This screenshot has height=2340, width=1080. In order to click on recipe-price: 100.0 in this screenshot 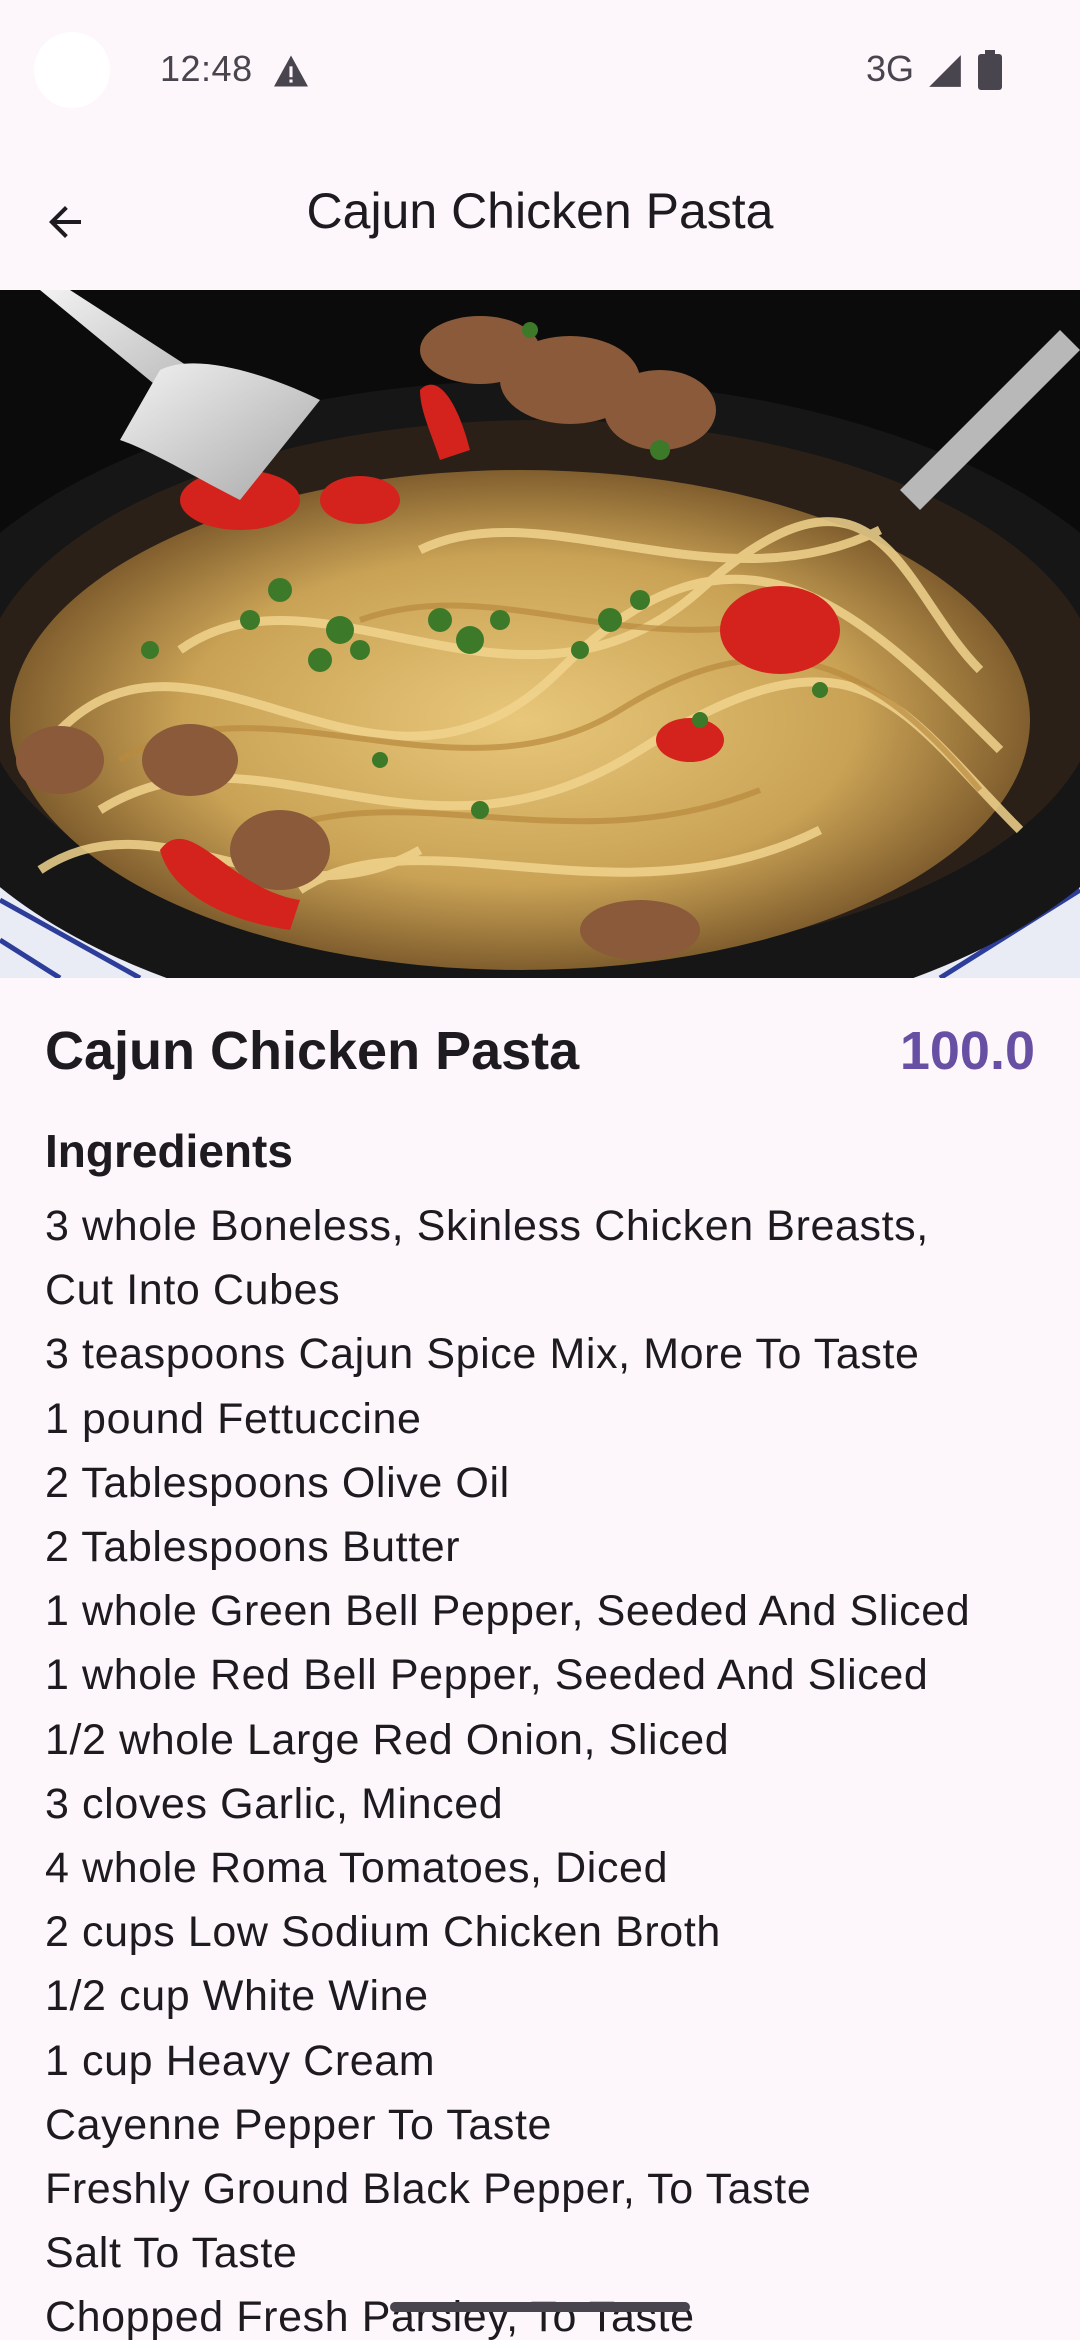, I will do `click(967, 1051)`.